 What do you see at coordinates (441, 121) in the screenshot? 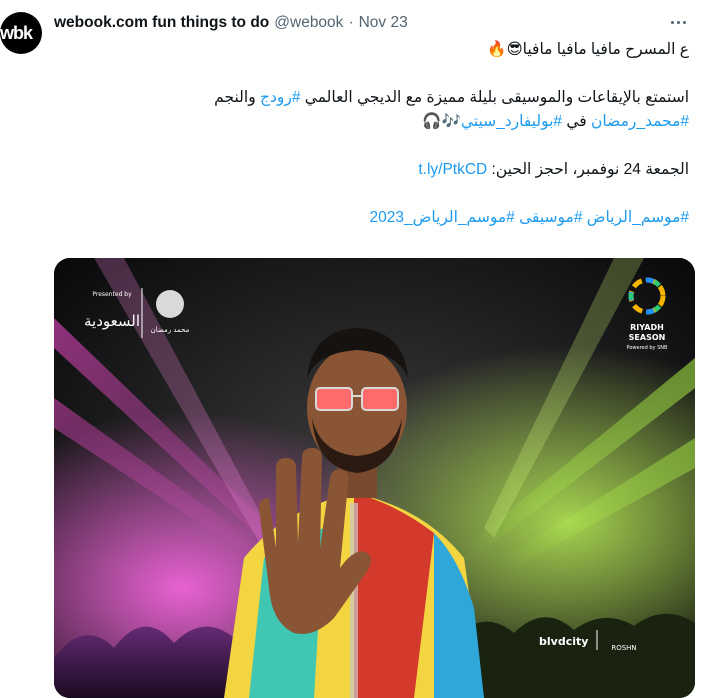
I see `tweet-line-3-emoji: 🎶🎧` at bounding box center [441, 121].